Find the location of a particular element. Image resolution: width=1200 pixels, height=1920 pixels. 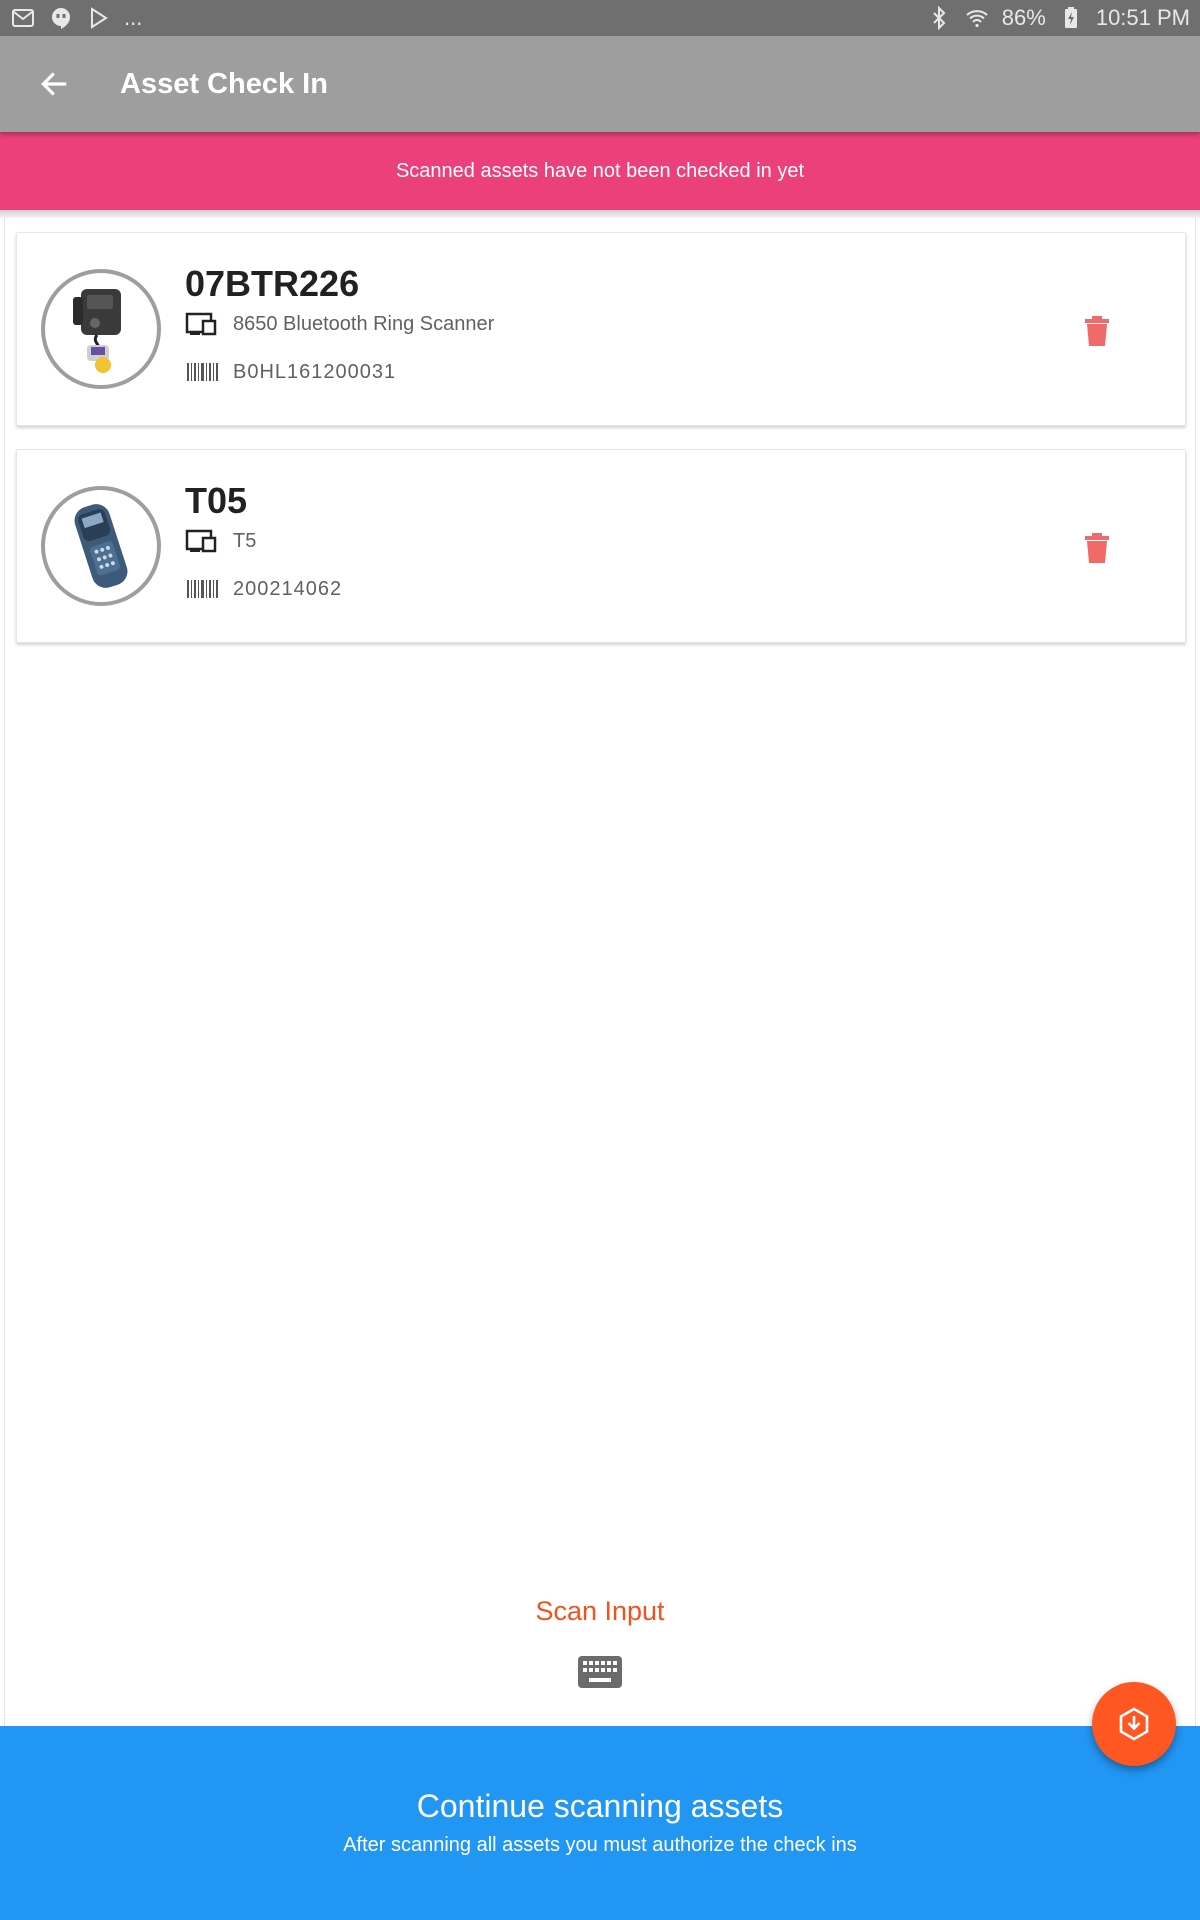

status-time: 10:51 PM is located at coordinates (1142, 17).